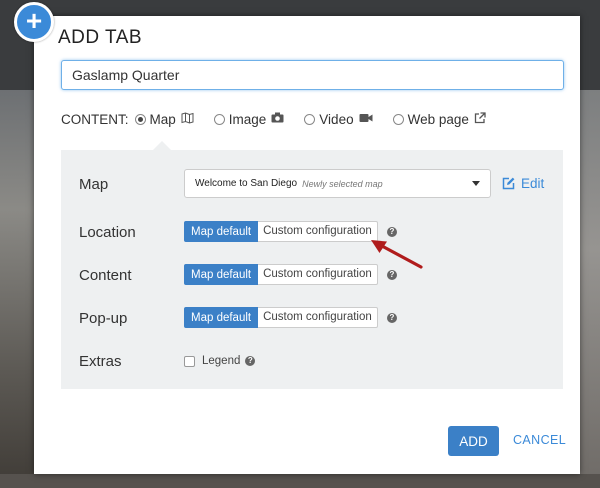 Image resolution: width=600 pixels, height=488 pixels. Describe the element at coordinates (103, 318) in the screenshot. I see `popup-row-label: Pop-up` at that location.